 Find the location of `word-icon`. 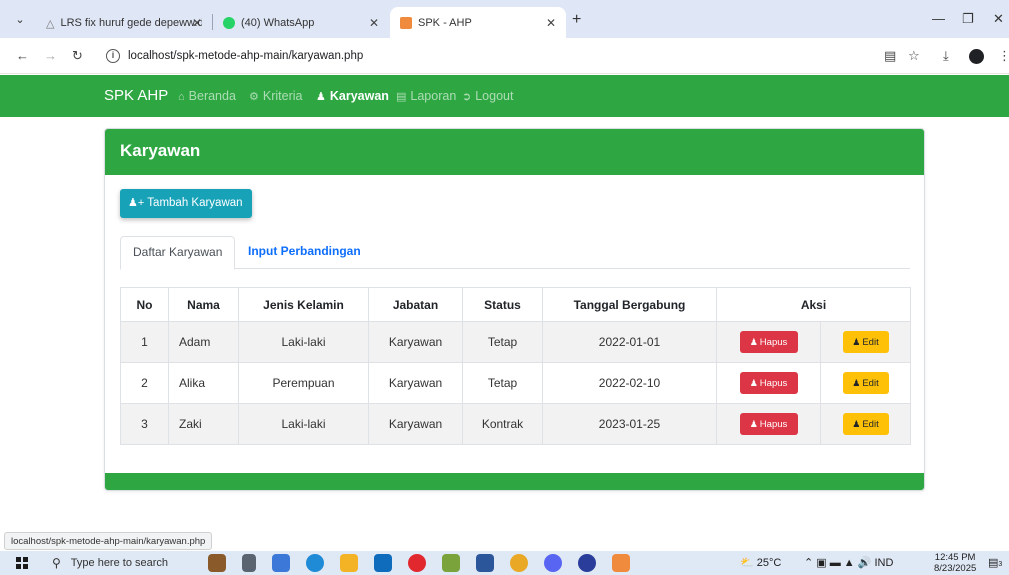

word-icon is located at coordinates (485, 563).